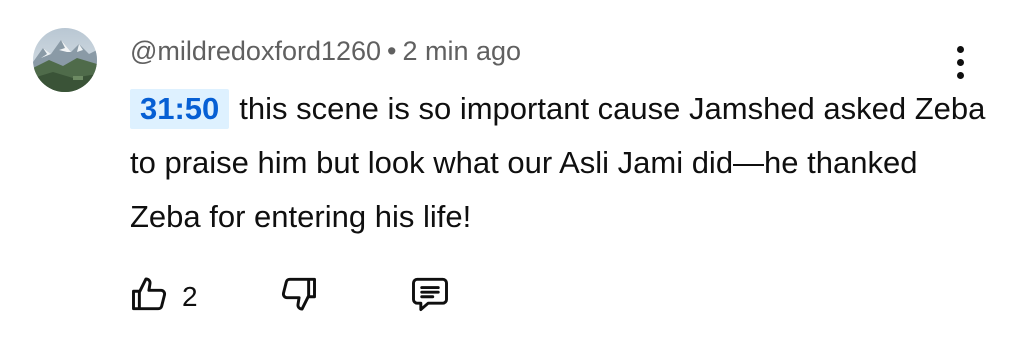 The height and width of the screenshot is (339, 1024). What do you see at coordinates (462, 51) in the screenshot?
I see `comment-time: 2 min ago` at bounding box center [462, 51].